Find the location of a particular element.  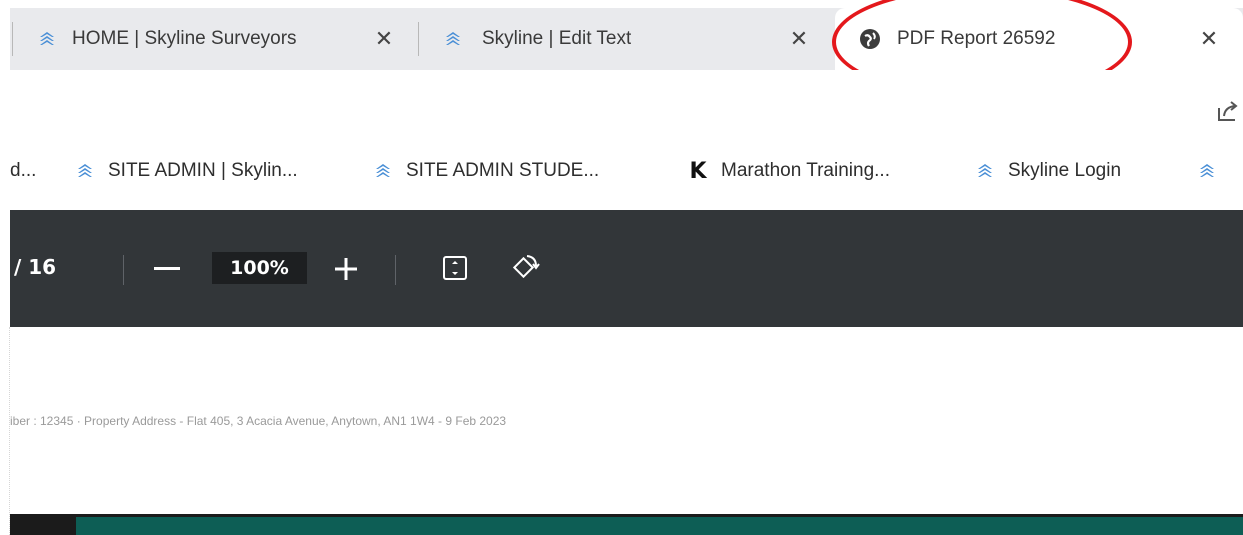

tab-title: Skyline | Edit Text is located at coordinates (557, 38).